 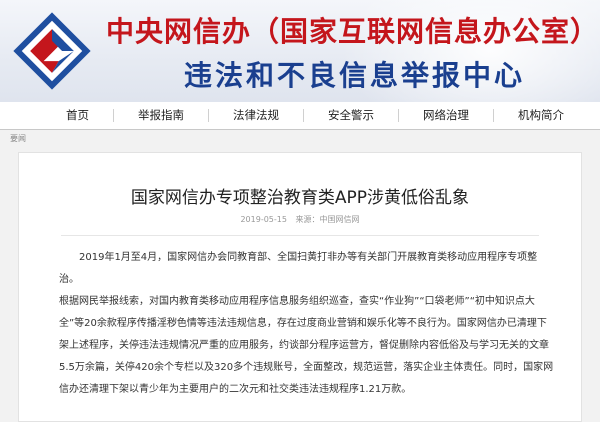 I want to click on article-title: 国家网信办专项整治教育类APP涉黄低俗乱象, so click(x=300, y=198).